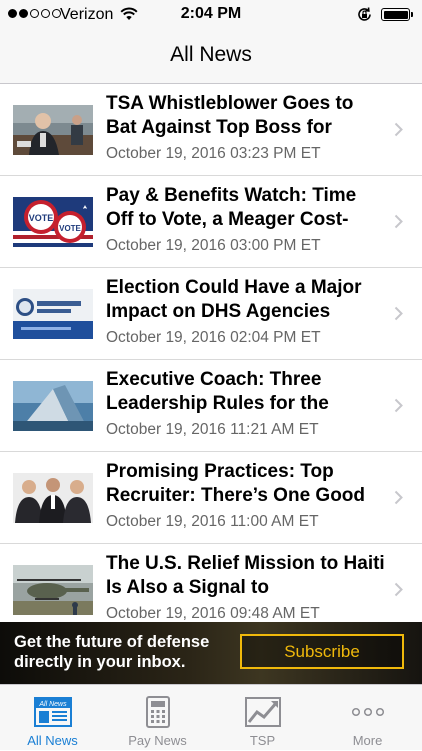 The height and width of the screenshot is (751, 422). I want to click on tab-label: More, so click(367, 740).